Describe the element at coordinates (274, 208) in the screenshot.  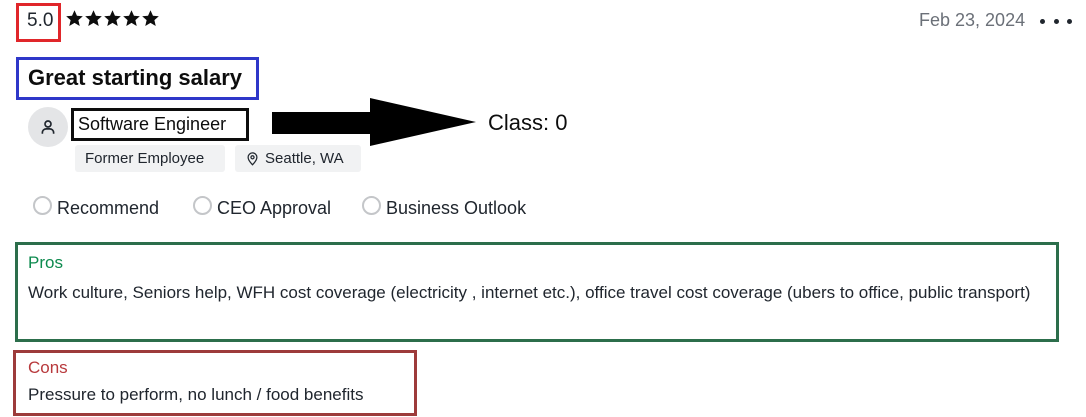
I see `ceo-approval-label: CEO Approval` at that location.